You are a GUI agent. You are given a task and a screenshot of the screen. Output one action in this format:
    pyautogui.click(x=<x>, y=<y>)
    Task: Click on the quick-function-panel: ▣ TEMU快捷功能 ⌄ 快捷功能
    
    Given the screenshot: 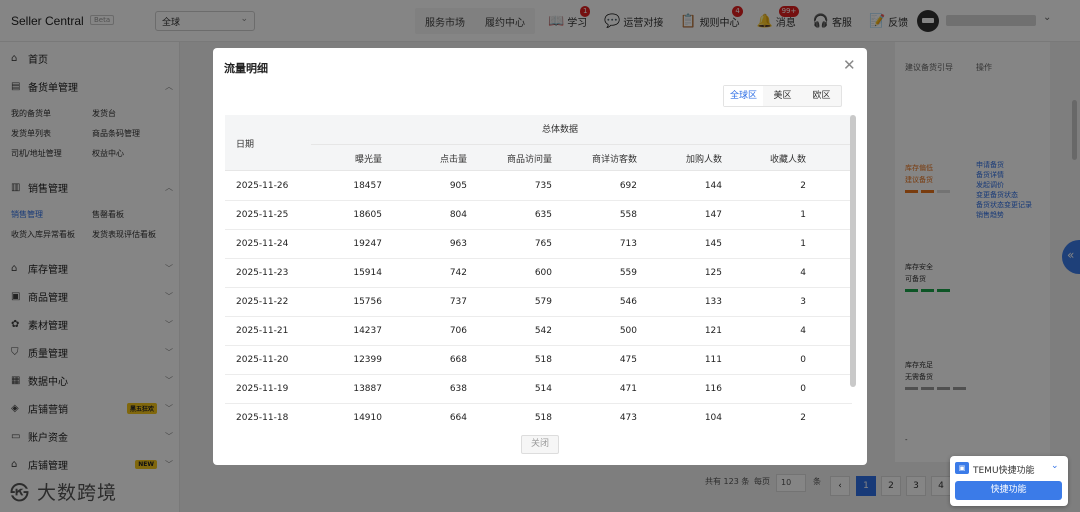 What is the action you would take?
    pyautogui.click(x=1009, y=481)
    